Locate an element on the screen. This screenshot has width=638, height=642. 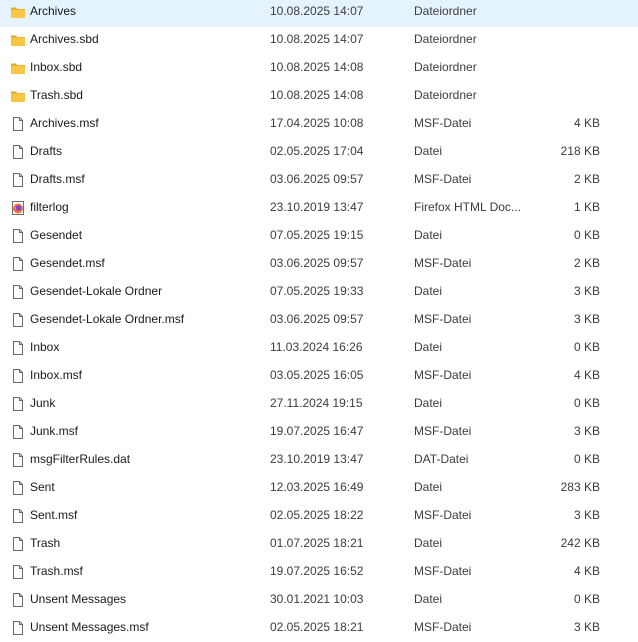
folder-row: Archives.sbd 10.08.2025 14:07 Dateiordner is located at coordinates (319, 41).